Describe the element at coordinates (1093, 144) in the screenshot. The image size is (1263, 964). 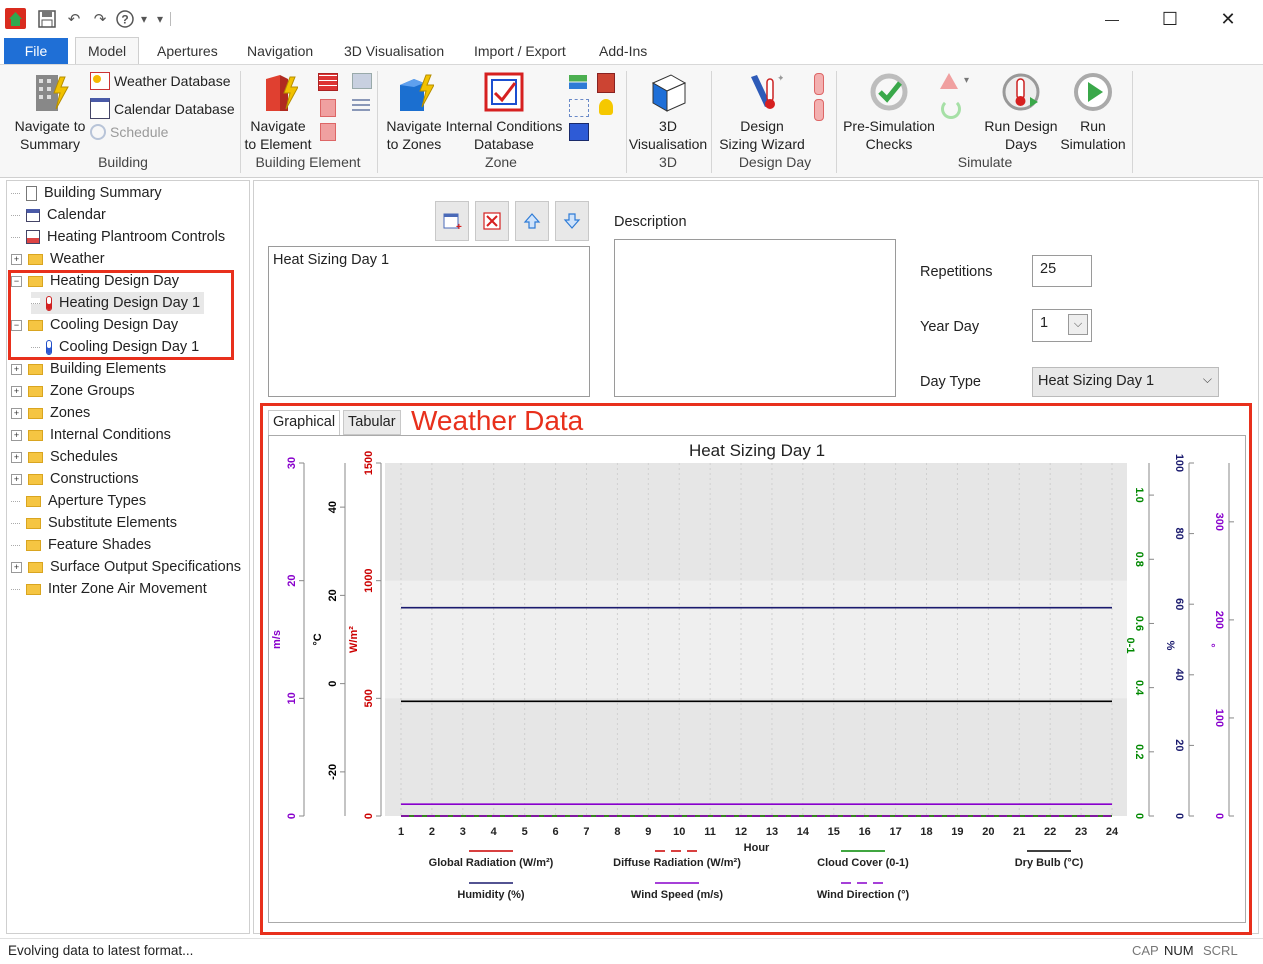
I see `run-sim-label-2: Simulation` at that location.